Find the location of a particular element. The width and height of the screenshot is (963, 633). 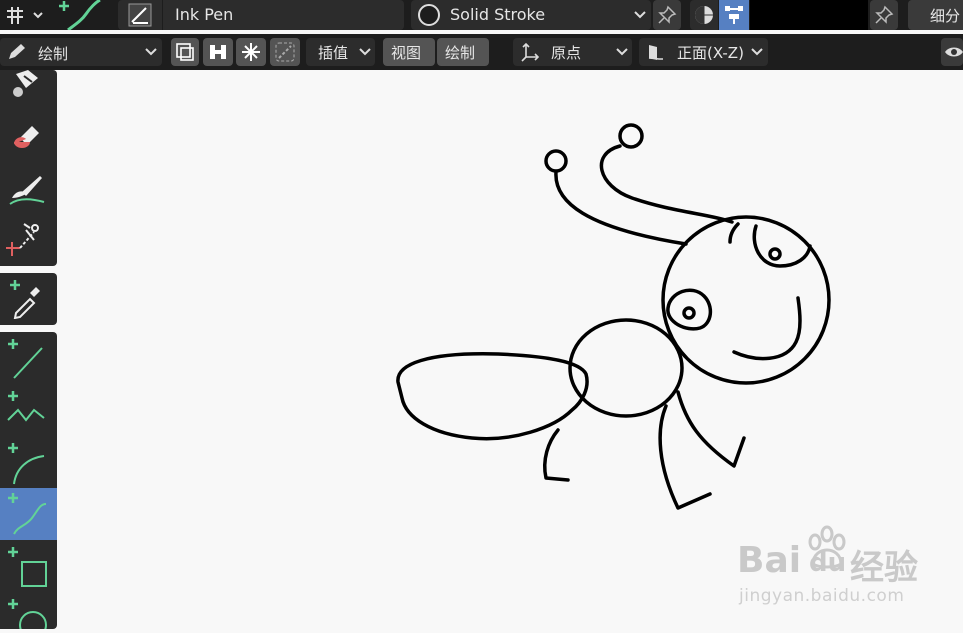

orientation-selector: 正面(X-Z) is located at coordinates (703, 52).